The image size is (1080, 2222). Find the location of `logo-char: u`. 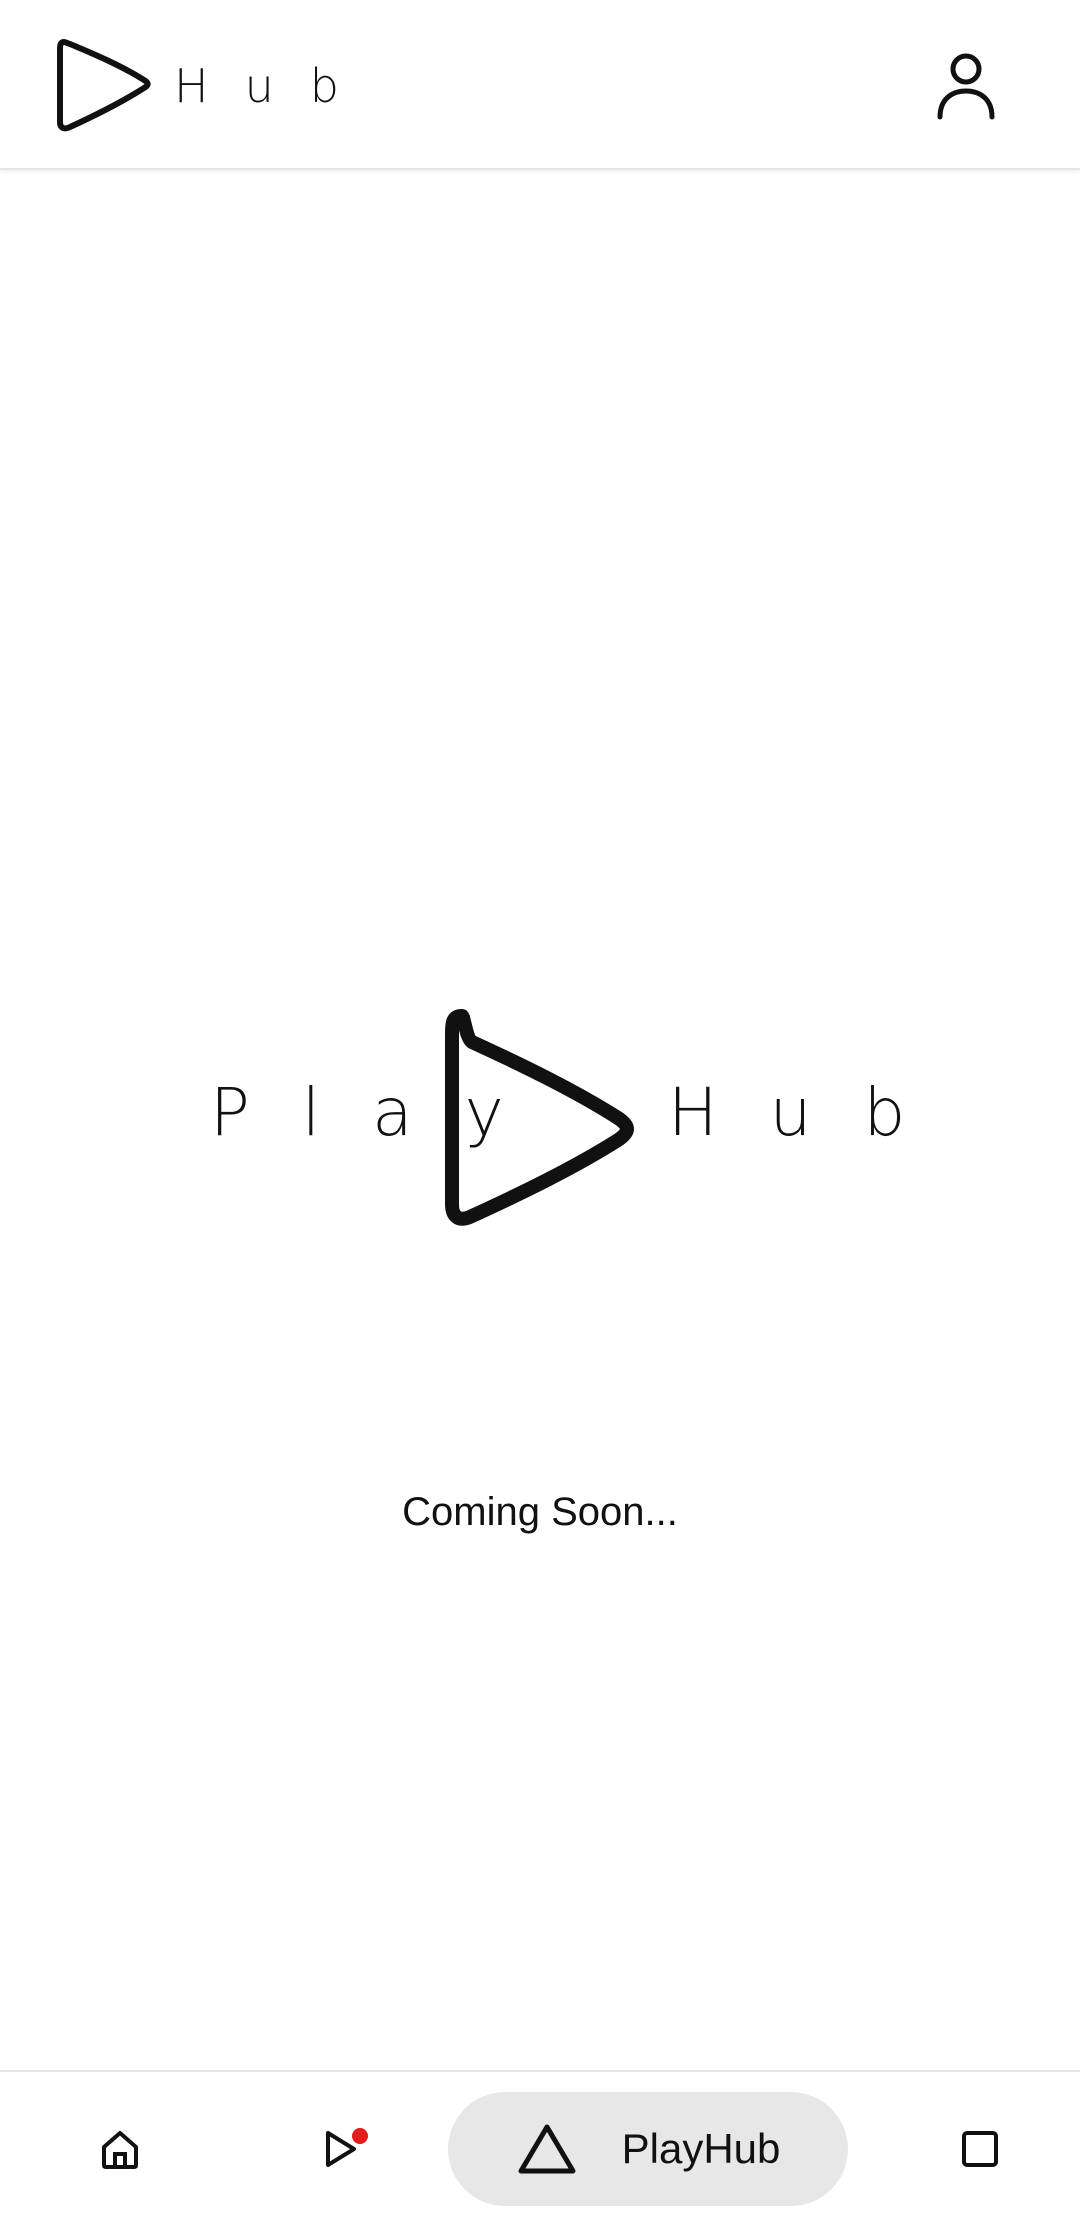

logo-char: u is located at coordinates (790, 1112).